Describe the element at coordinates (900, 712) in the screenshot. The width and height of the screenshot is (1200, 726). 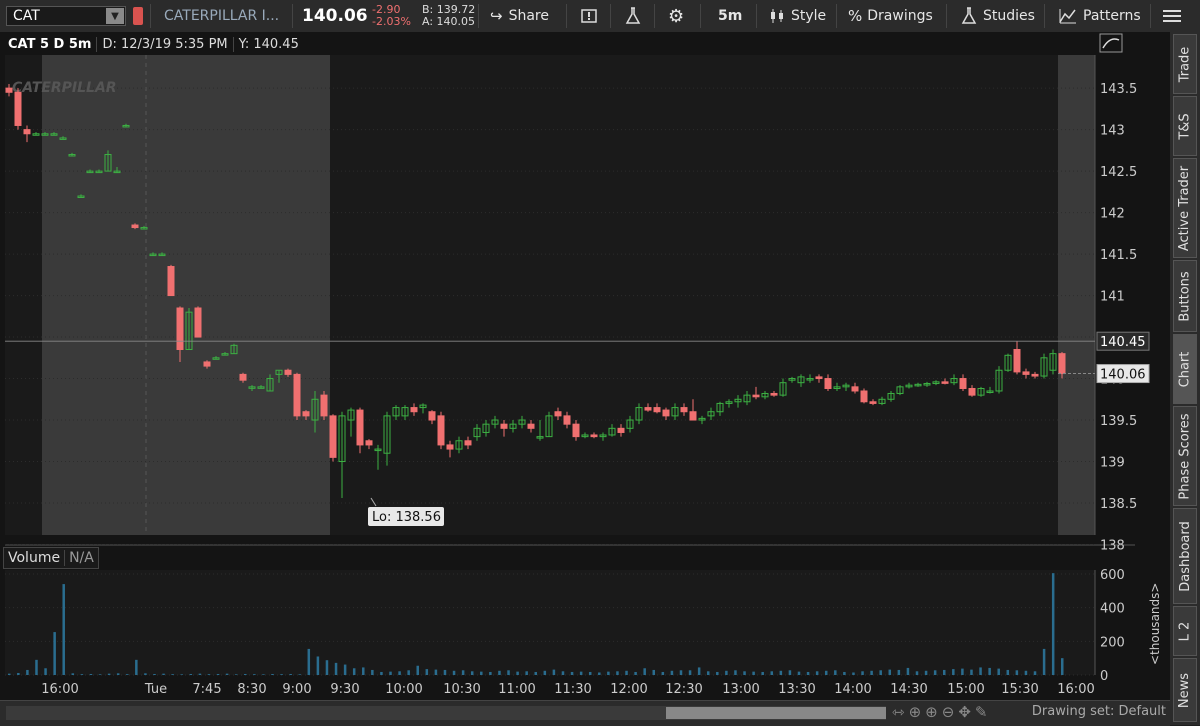
I see `reset-icon: ⇿` at that location.